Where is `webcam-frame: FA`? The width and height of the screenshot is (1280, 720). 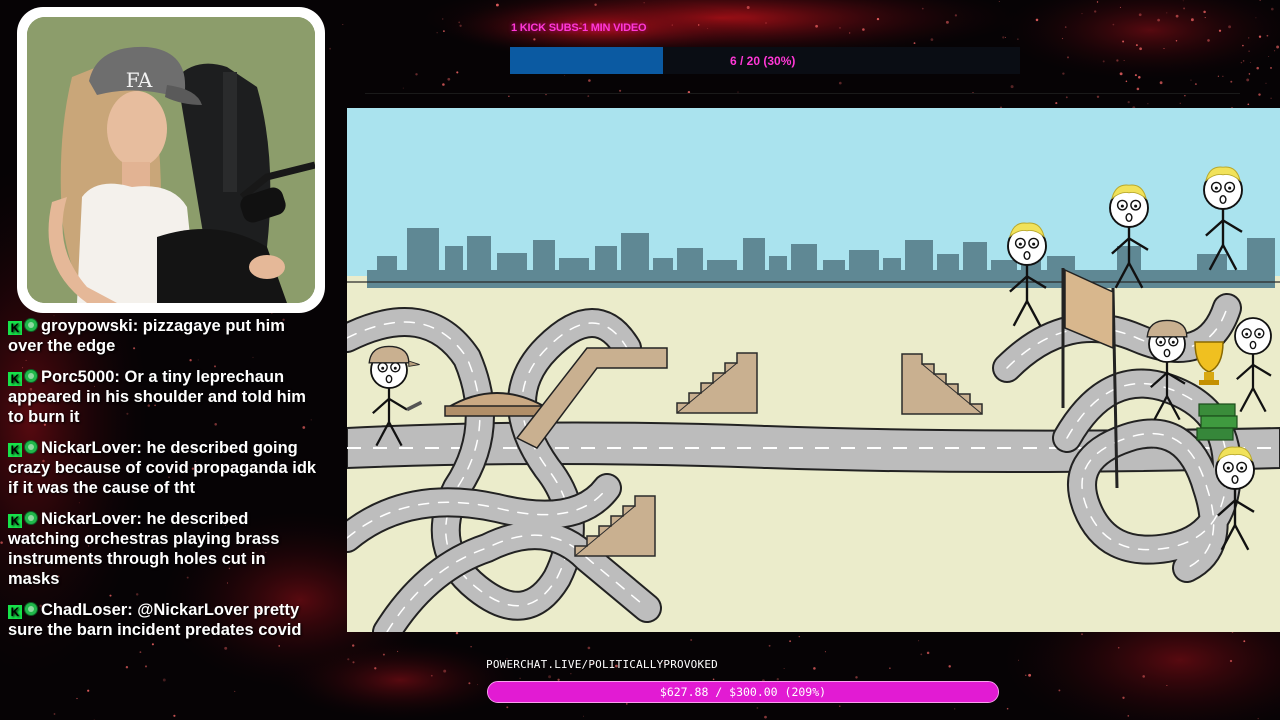 webcam-frame: FA is located at coordinates (171, 160).